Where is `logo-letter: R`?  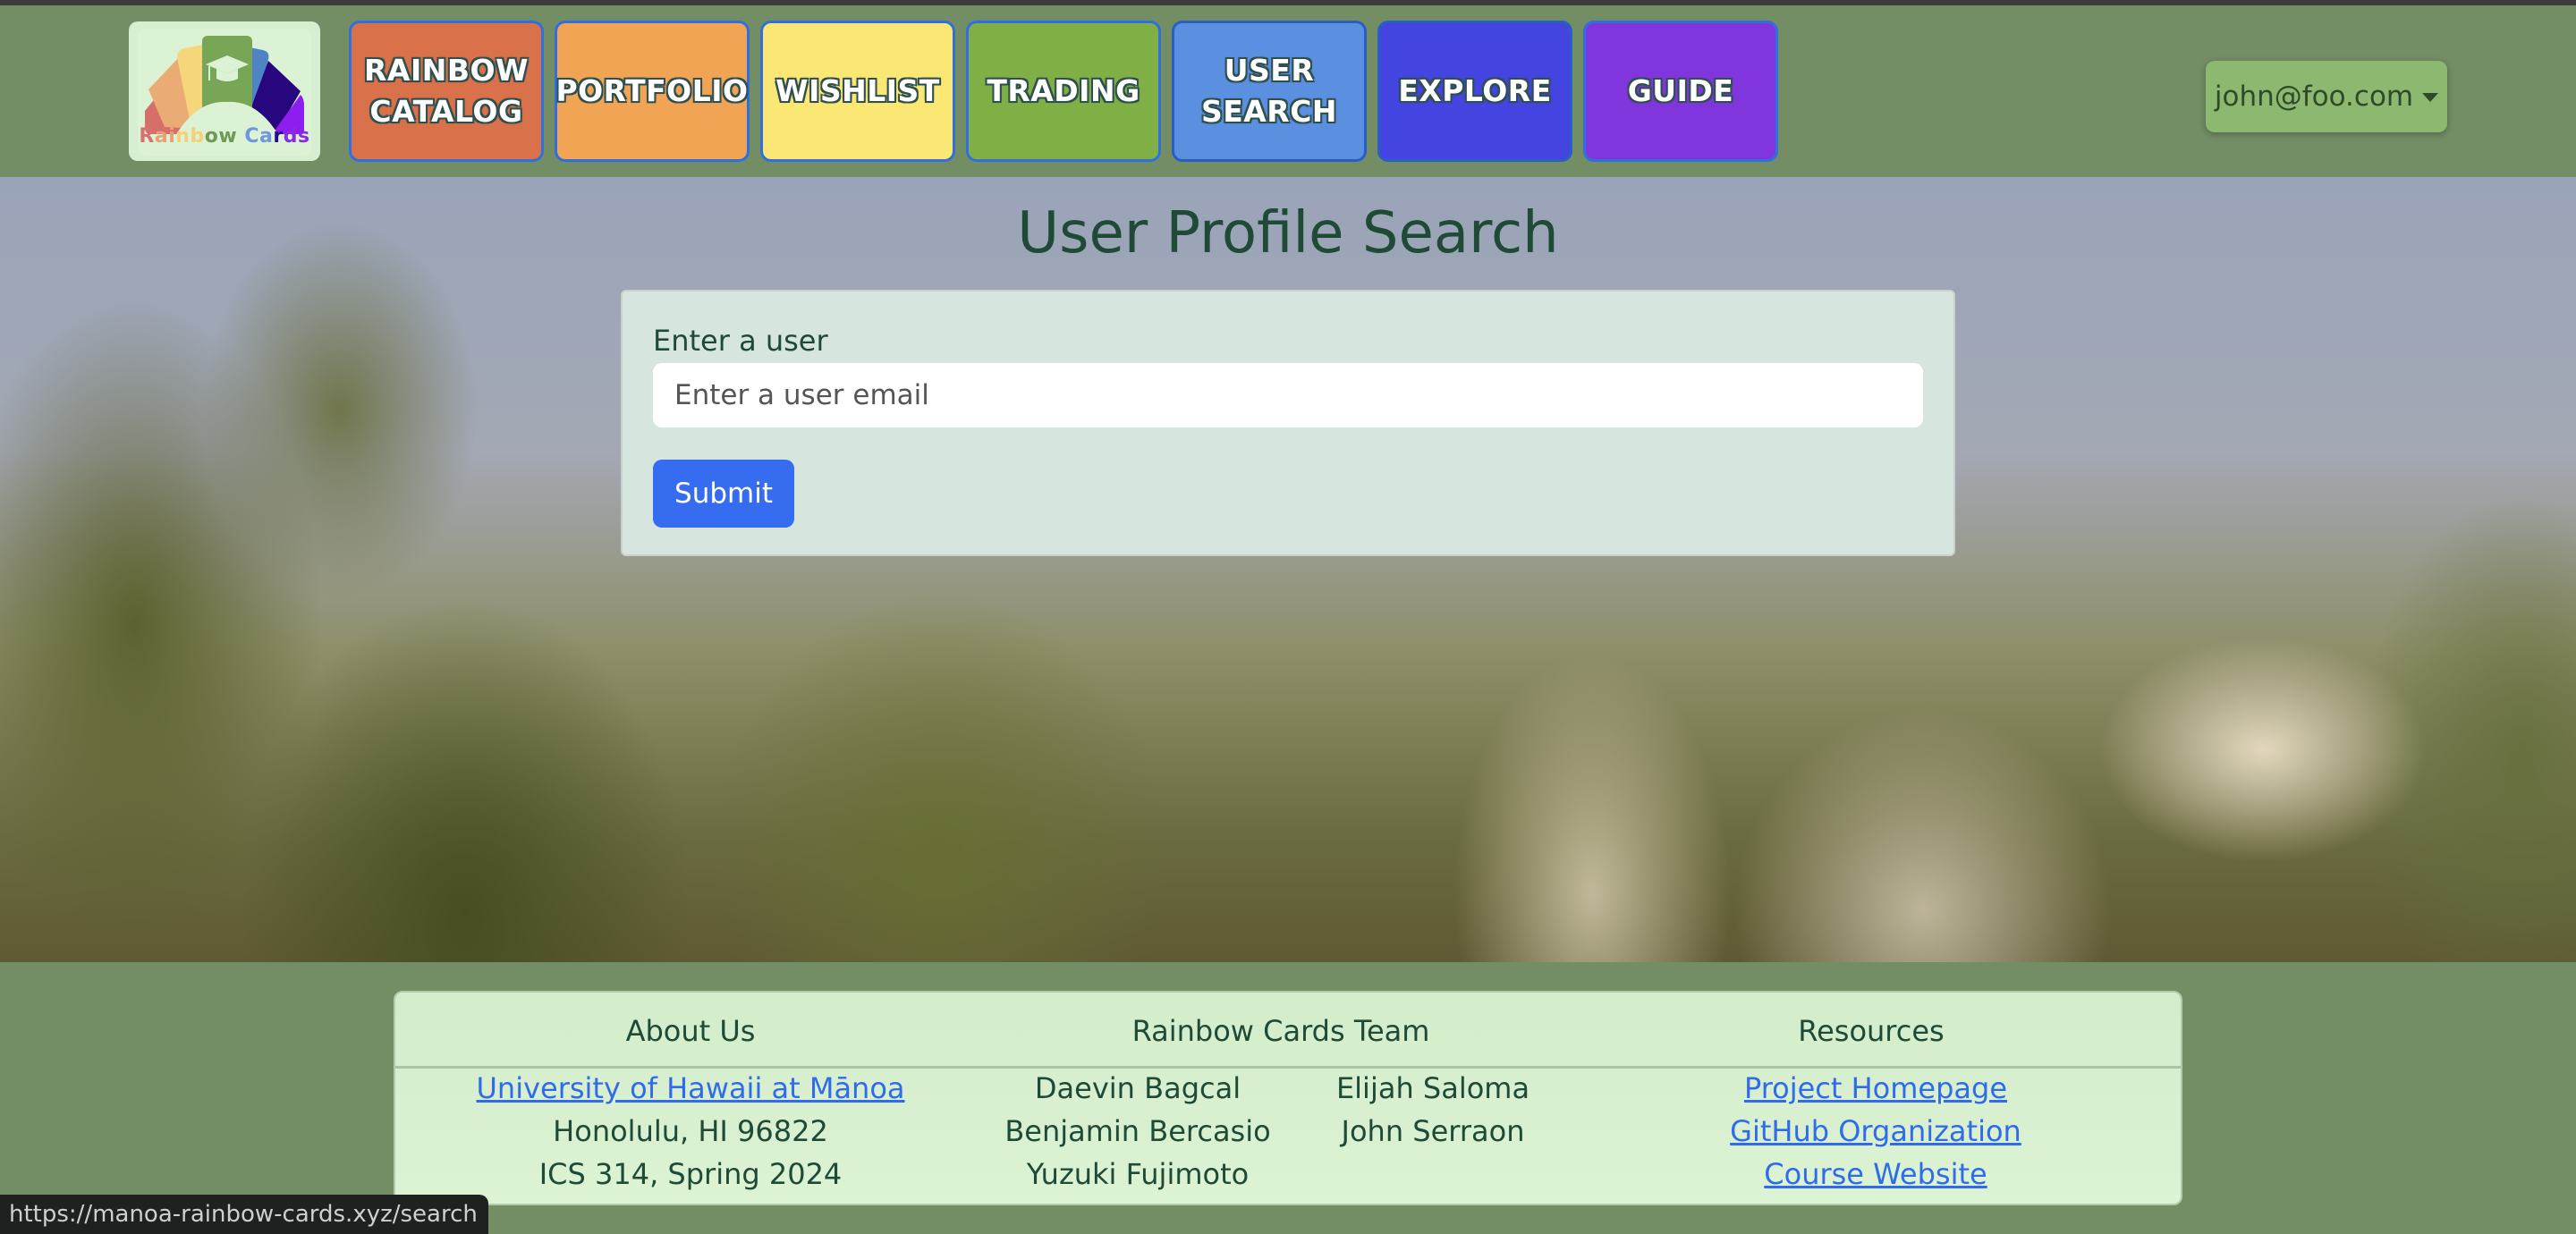
logo-letter: R is located at coordinates (147, 136).